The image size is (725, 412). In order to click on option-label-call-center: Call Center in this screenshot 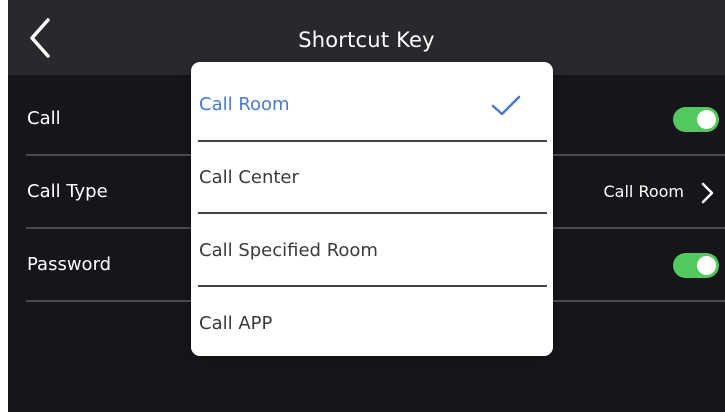, I will do `click(249, 177)`.